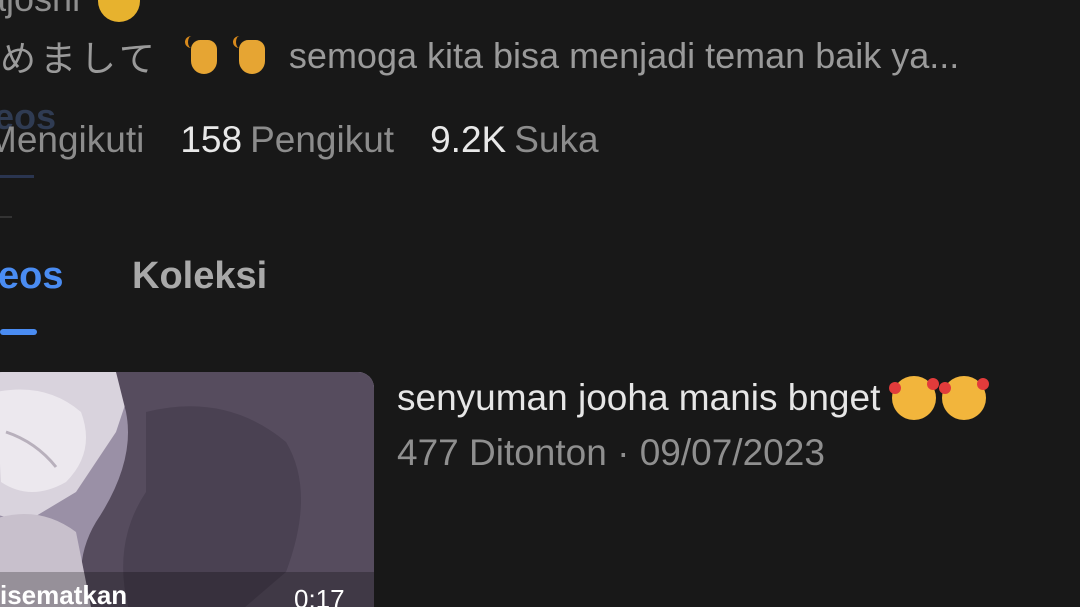 This screenshot has width=1080, height=607. Describe the element at coordinates (732, 452) in the screenshot. I see `video-date: 09/07/2023` at that location.